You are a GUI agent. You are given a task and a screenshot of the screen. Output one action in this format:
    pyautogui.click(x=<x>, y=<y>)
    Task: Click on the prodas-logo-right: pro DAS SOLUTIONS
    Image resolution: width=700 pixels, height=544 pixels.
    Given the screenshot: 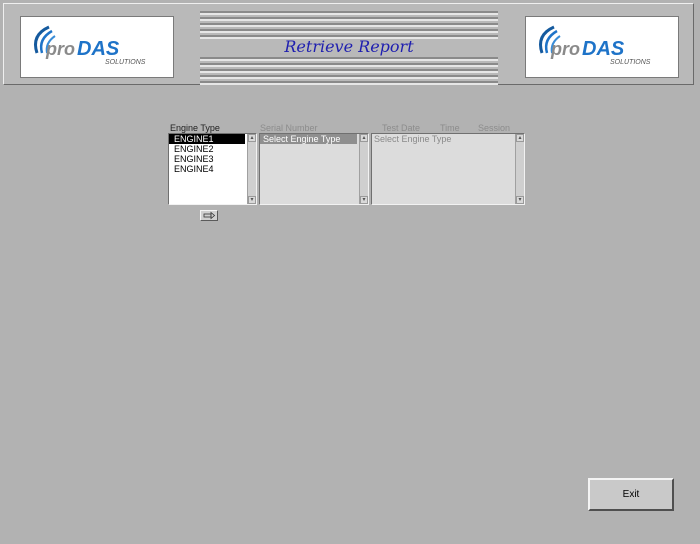 What is the action you would take?
    pyautogui.click(x=602, y=47)
    